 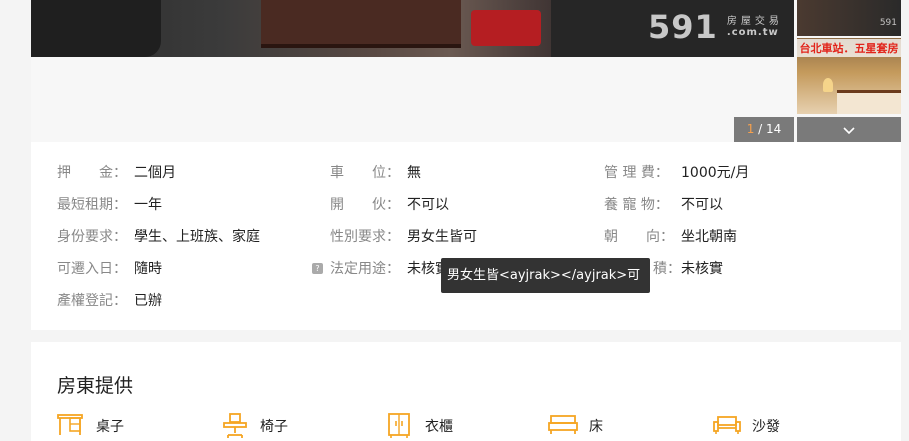 I want to click on bed-icon, so click(x=563, y=424).